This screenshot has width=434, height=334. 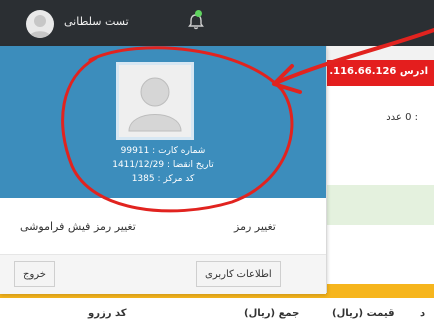 I want to click on user-menu-toggle: تست سلطانی, so click(x=96, y=24).